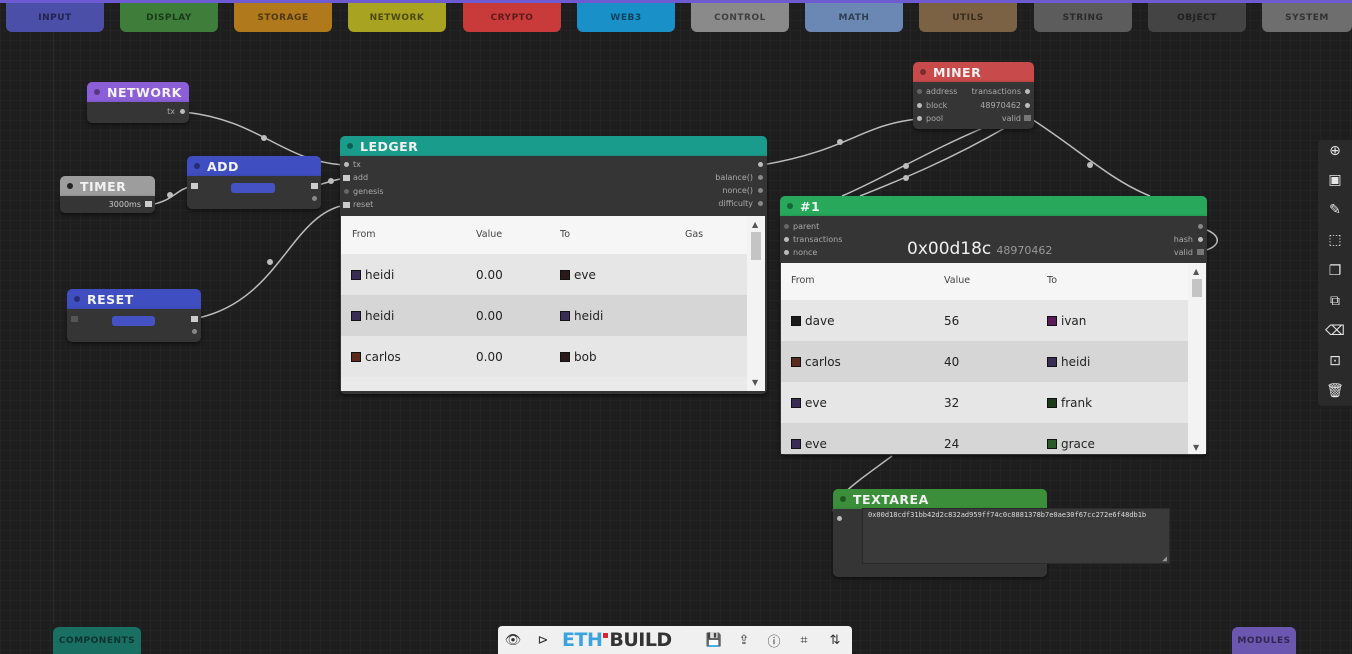  Describe the element at coordinates (1335, 391) in the screenshot. I see `trash-icon: 🗑` at that location.